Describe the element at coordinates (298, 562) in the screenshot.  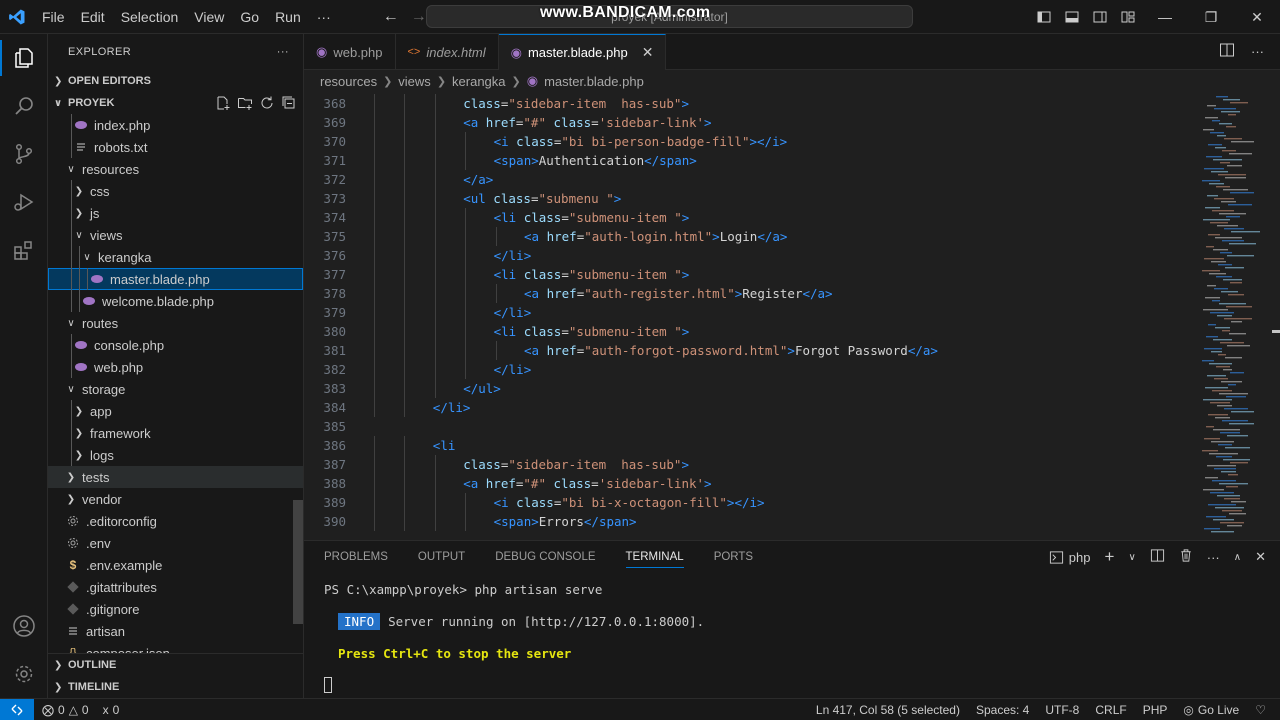
I see `sidebar-scrollbar` at that location.